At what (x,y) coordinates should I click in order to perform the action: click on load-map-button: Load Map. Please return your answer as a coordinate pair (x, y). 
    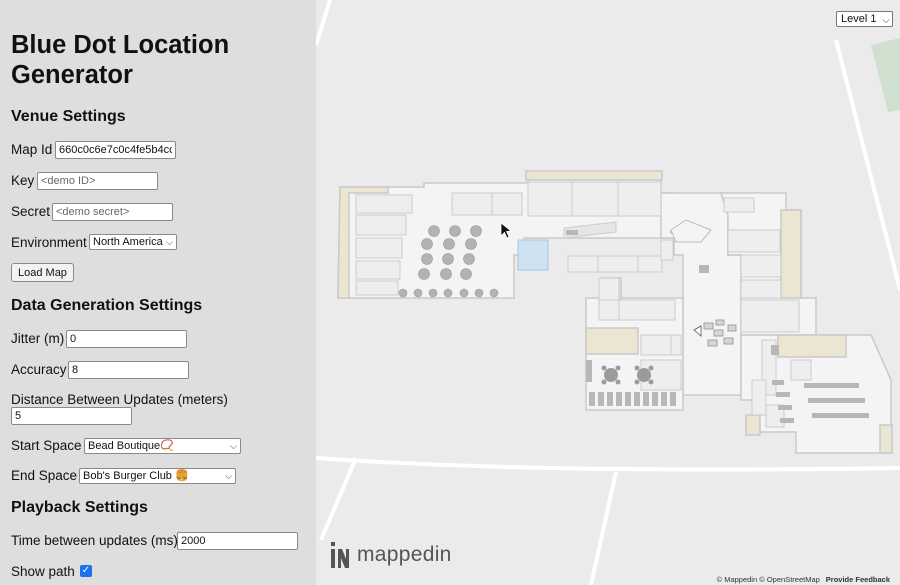
    Looking at the image, I should click on (42, 272).